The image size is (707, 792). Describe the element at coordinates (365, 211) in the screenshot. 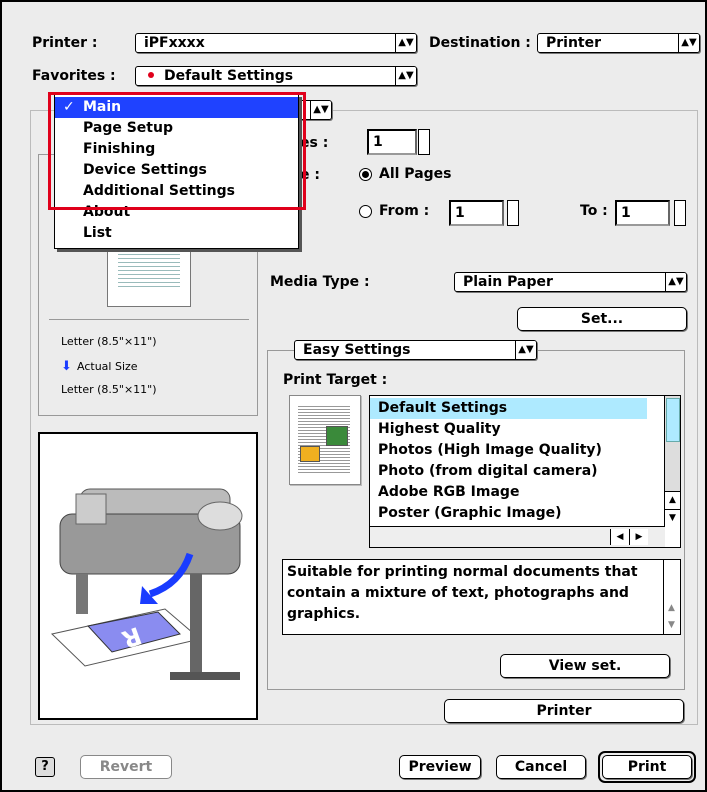

I see `from-pages-radio` at that location.